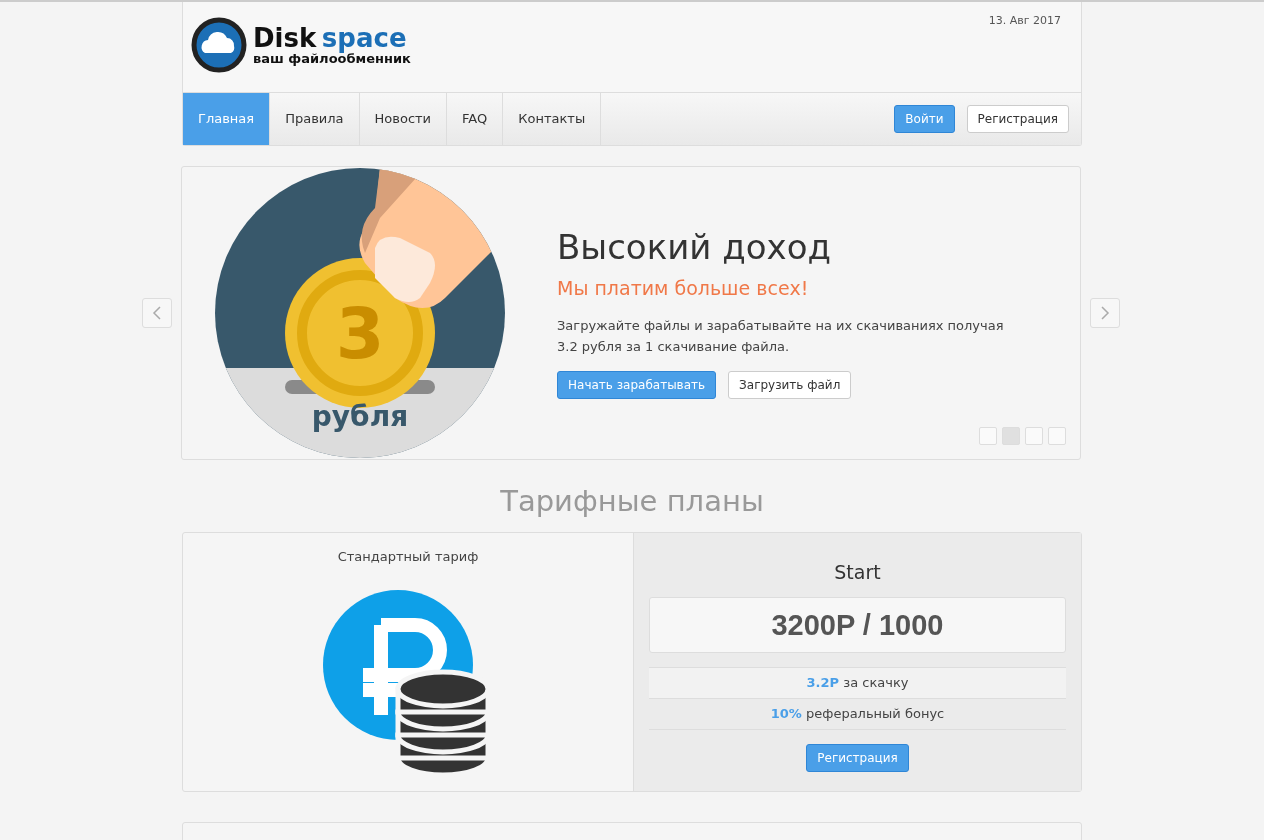 The width and height of the screenshot is (1264, 840). Describe the element at coordinates (219, 45) in the screenshot. I see `cloud-logo-icon` at that location.